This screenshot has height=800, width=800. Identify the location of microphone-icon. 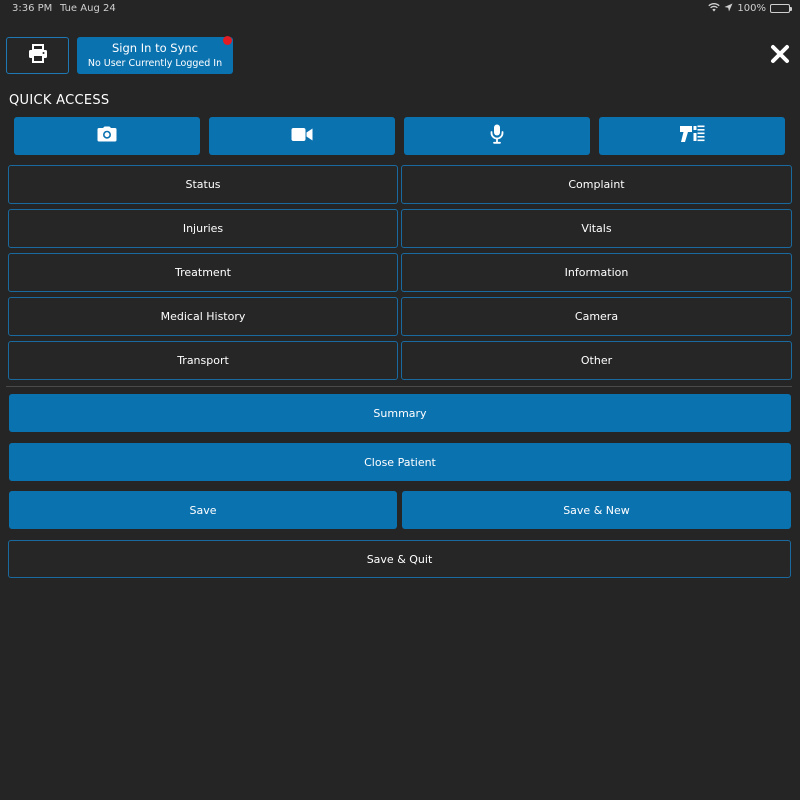
(497, 136).